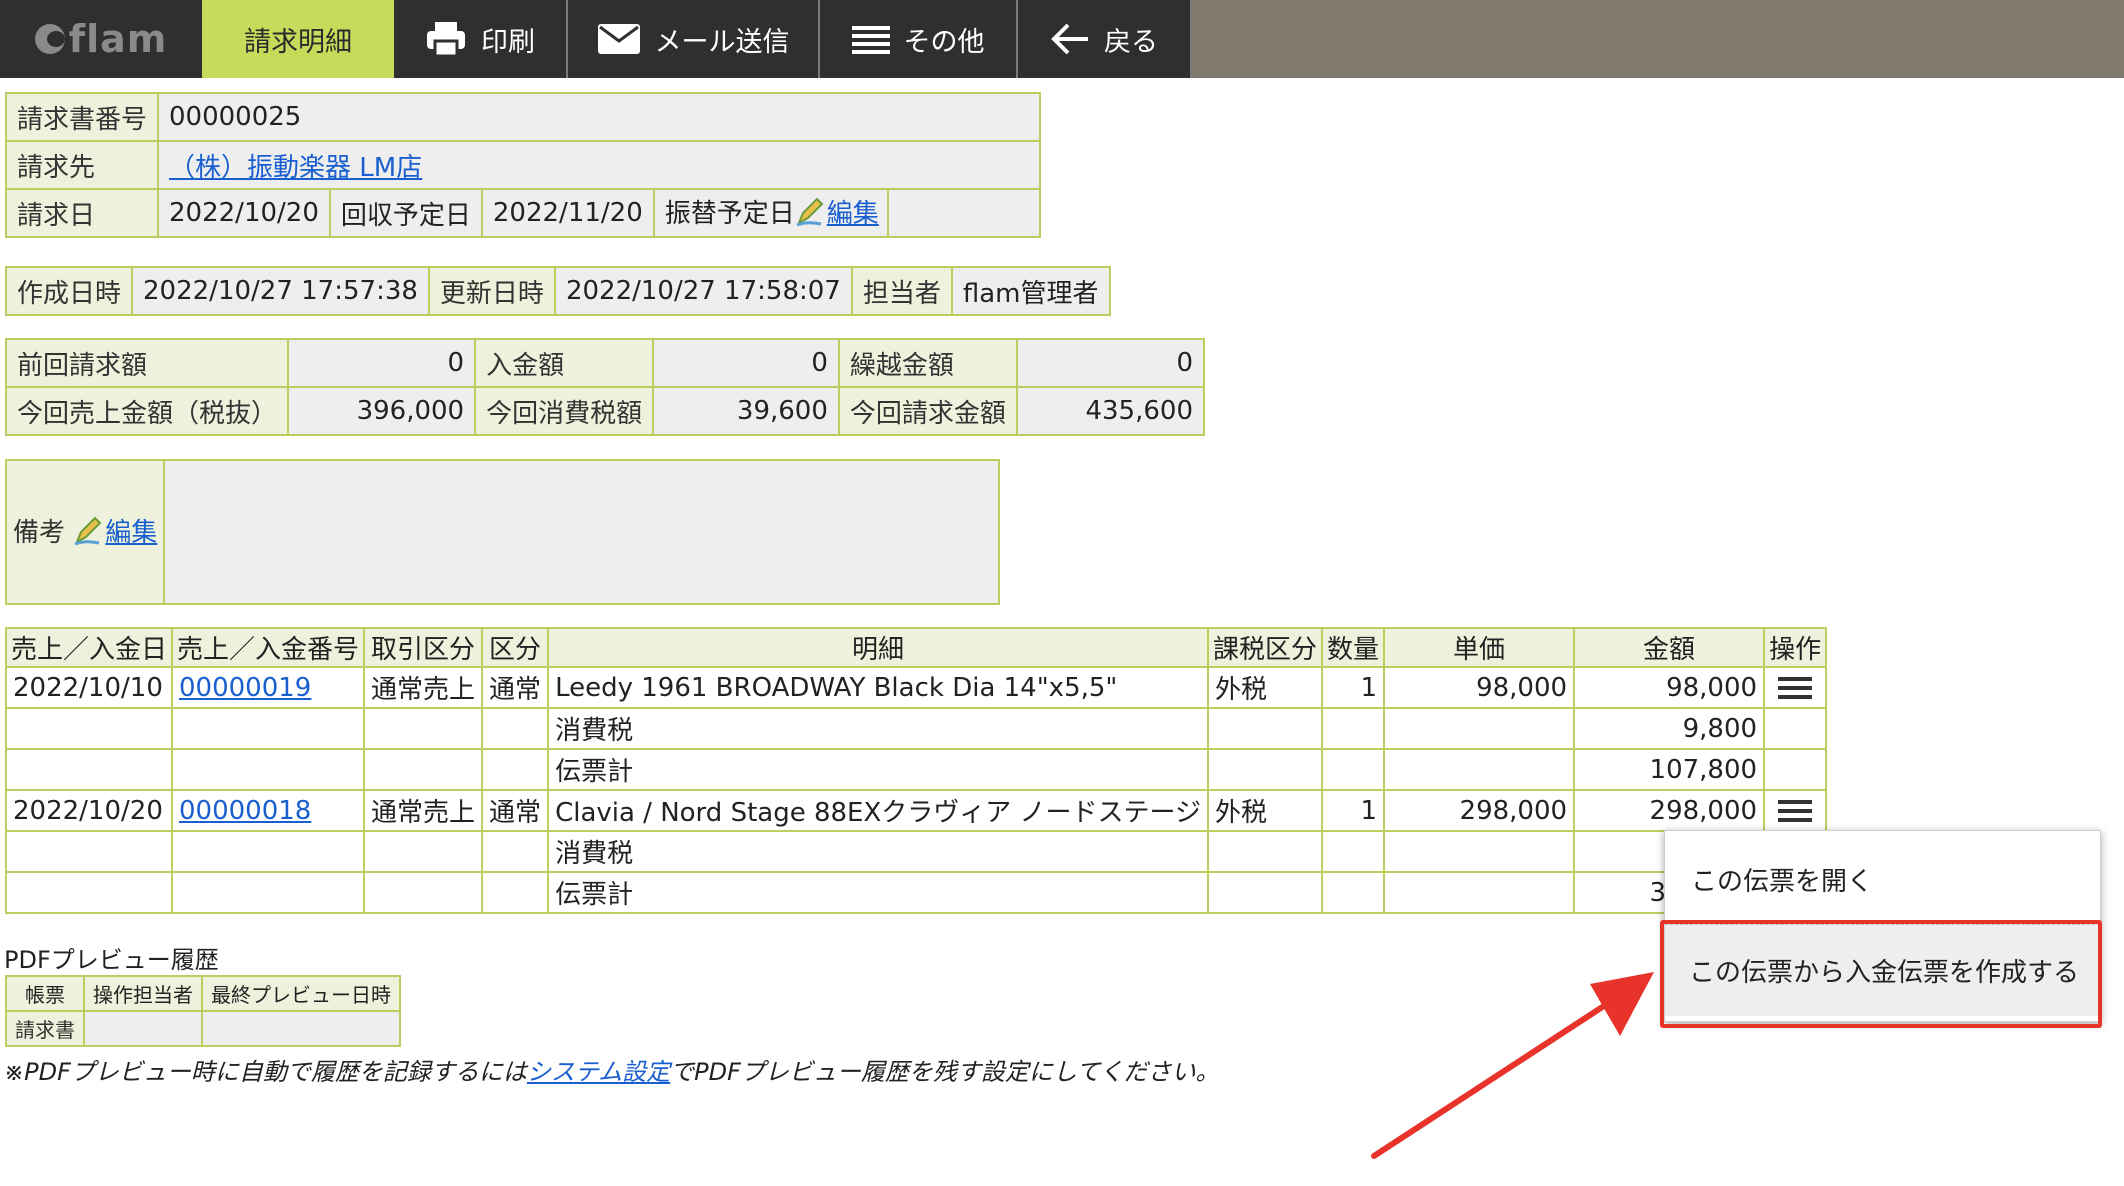 The image size is (2124, 1186). What do you see at coordinates (147, 411) in the screenshot?
I see `sales-amount-label: 今回売上金額（税抜）` at bounding box center [147, 411].